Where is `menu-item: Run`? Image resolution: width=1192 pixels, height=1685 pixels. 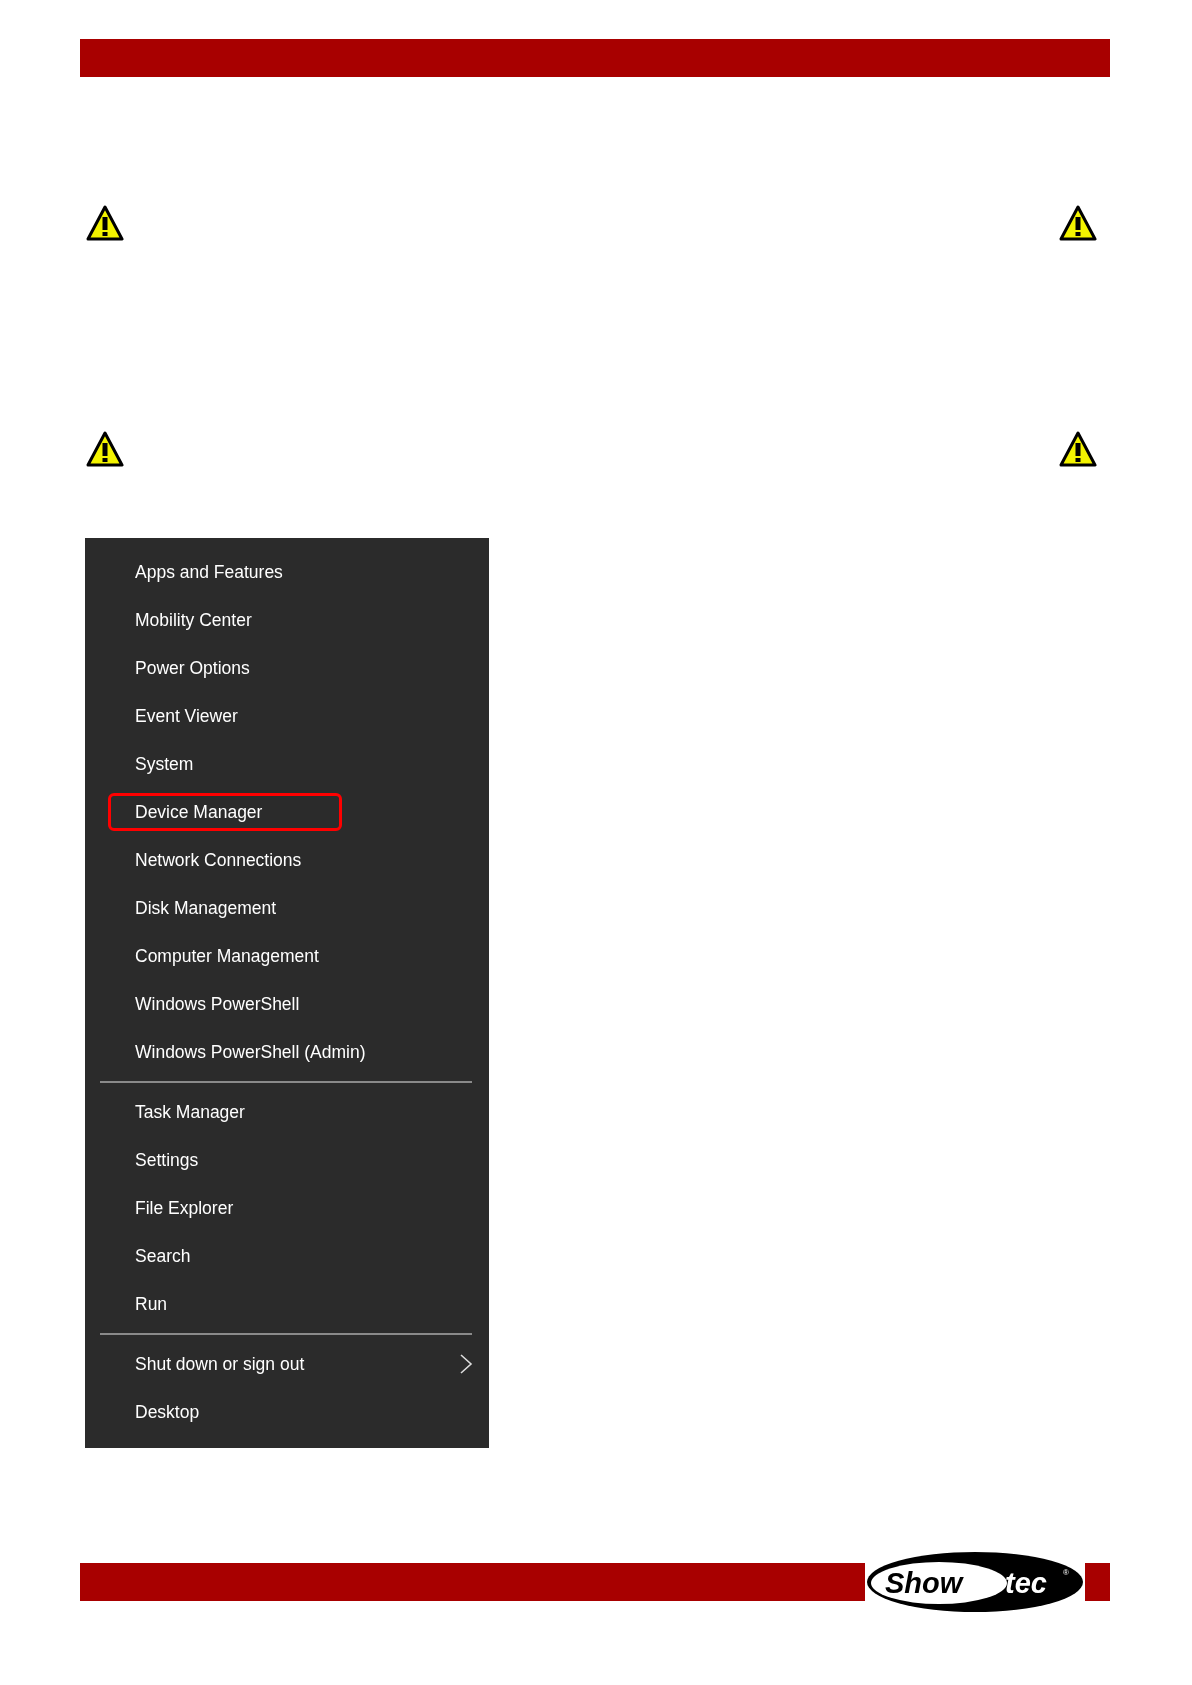
menu-item: Run is located at coordinates (225, 1304).